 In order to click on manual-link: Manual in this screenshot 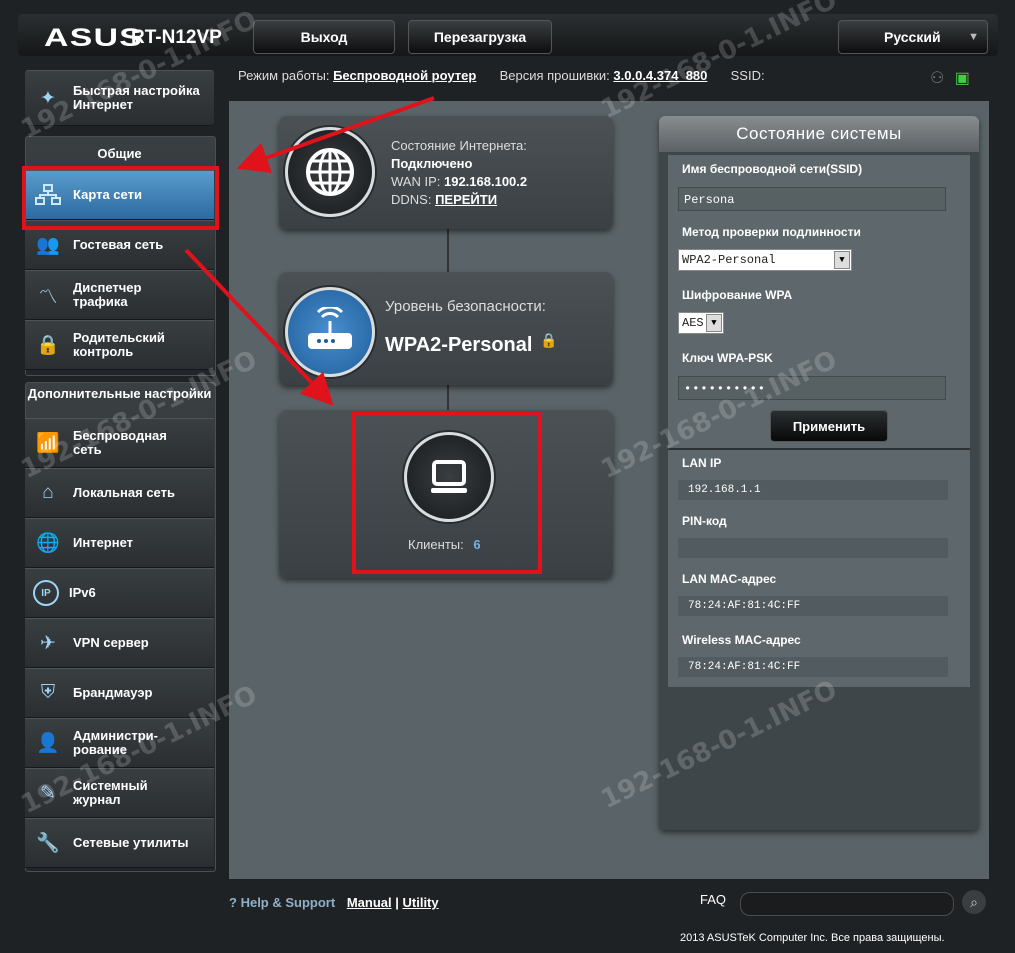, I will do `click(369, 902)`.